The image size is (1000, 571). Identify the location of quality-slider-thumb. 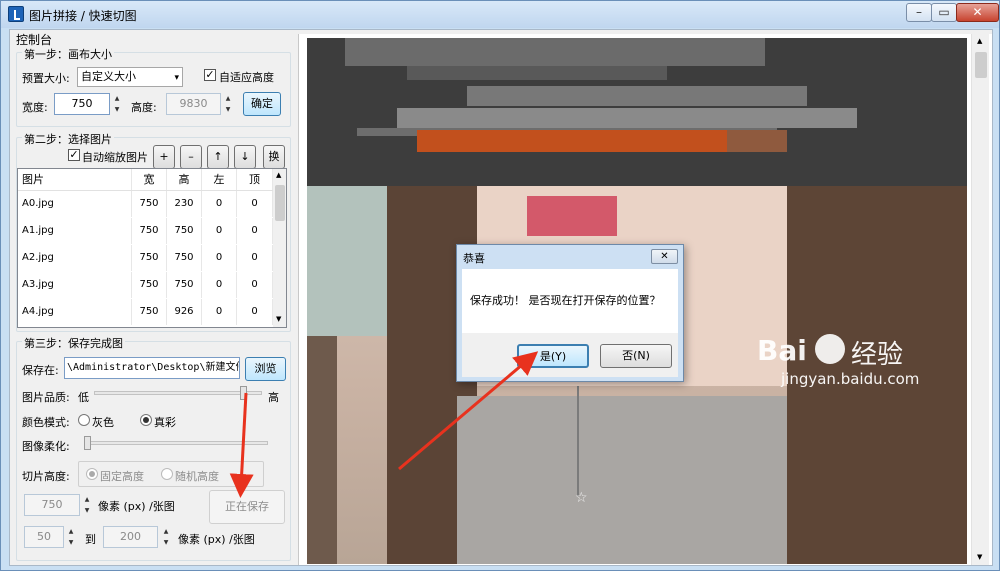
(243, 393).